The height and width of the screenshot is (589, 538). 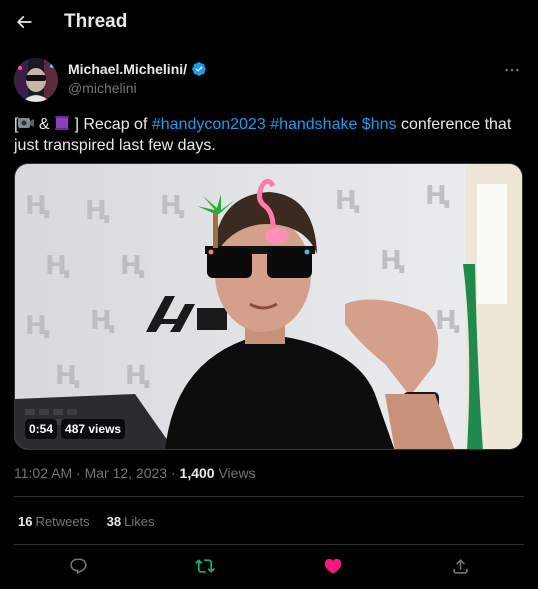 What do you see at coordinates (379, 124) in the screenshot?
I see `cashtag-link: $hns` at bounding box center [379, 124].